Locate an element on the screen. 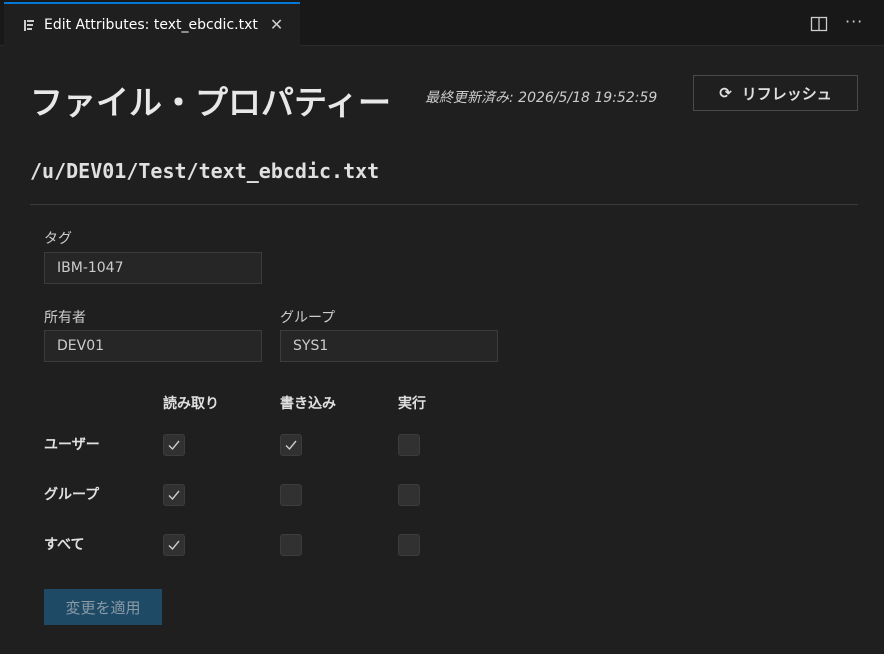 This screenshot has width=884, height=654. owner-input: DEV01 is located at coordinates (153, 346).